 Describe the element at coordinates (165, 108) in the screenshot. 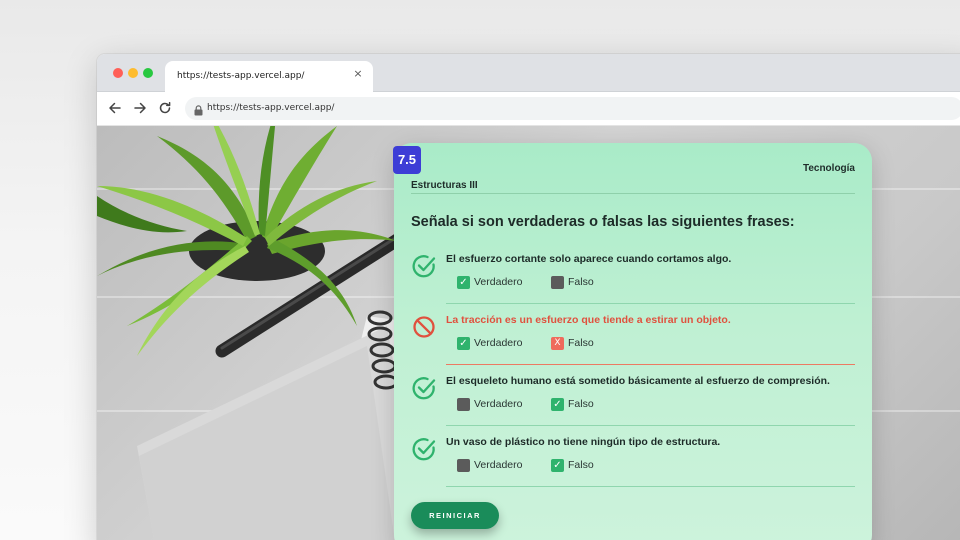

I see `reload-icon` at that location.